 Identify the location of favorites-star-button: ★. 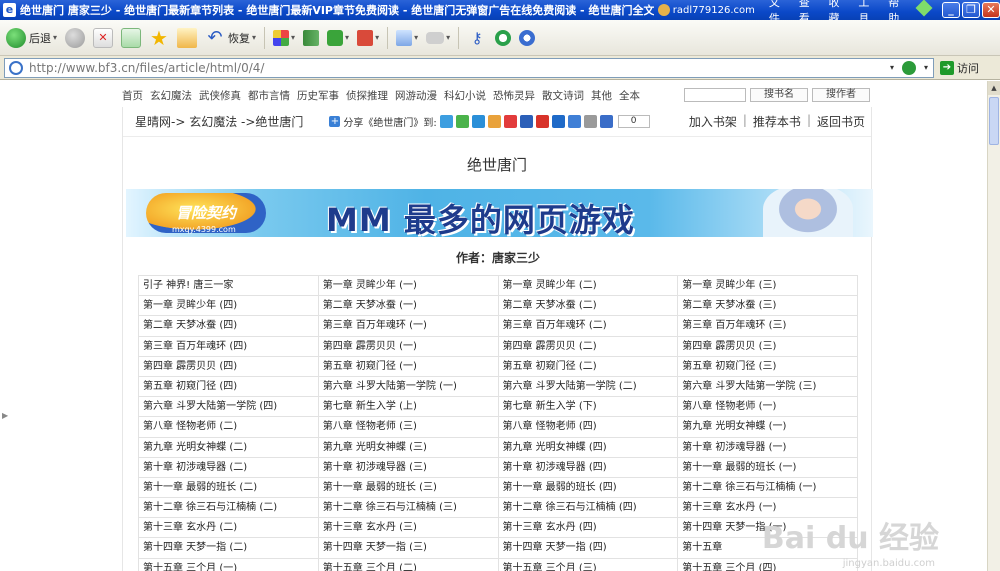
(159, 38).